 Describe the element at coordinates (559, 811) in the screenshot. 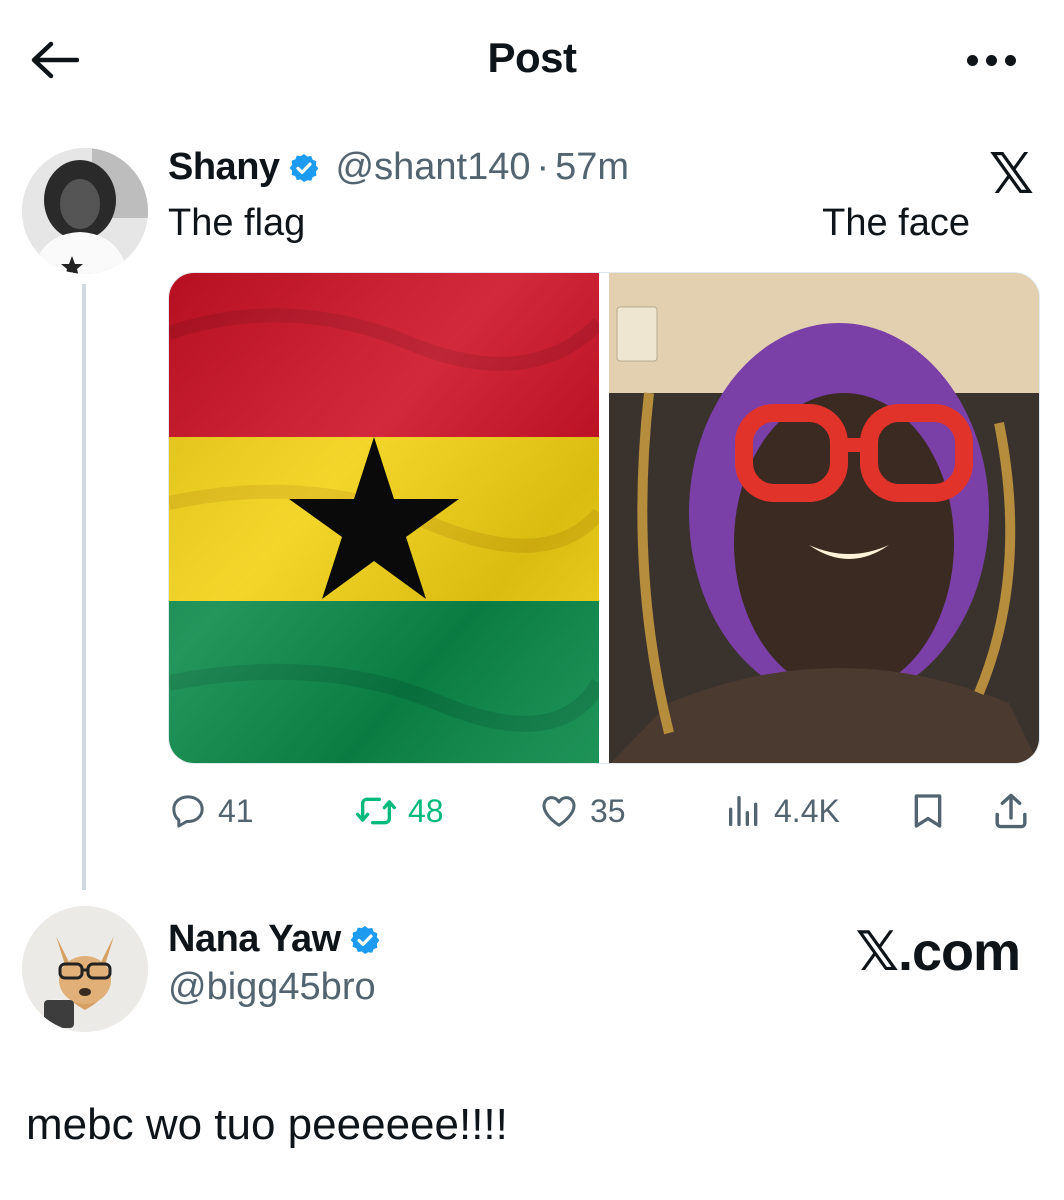

I see `heart-icon` at that location.